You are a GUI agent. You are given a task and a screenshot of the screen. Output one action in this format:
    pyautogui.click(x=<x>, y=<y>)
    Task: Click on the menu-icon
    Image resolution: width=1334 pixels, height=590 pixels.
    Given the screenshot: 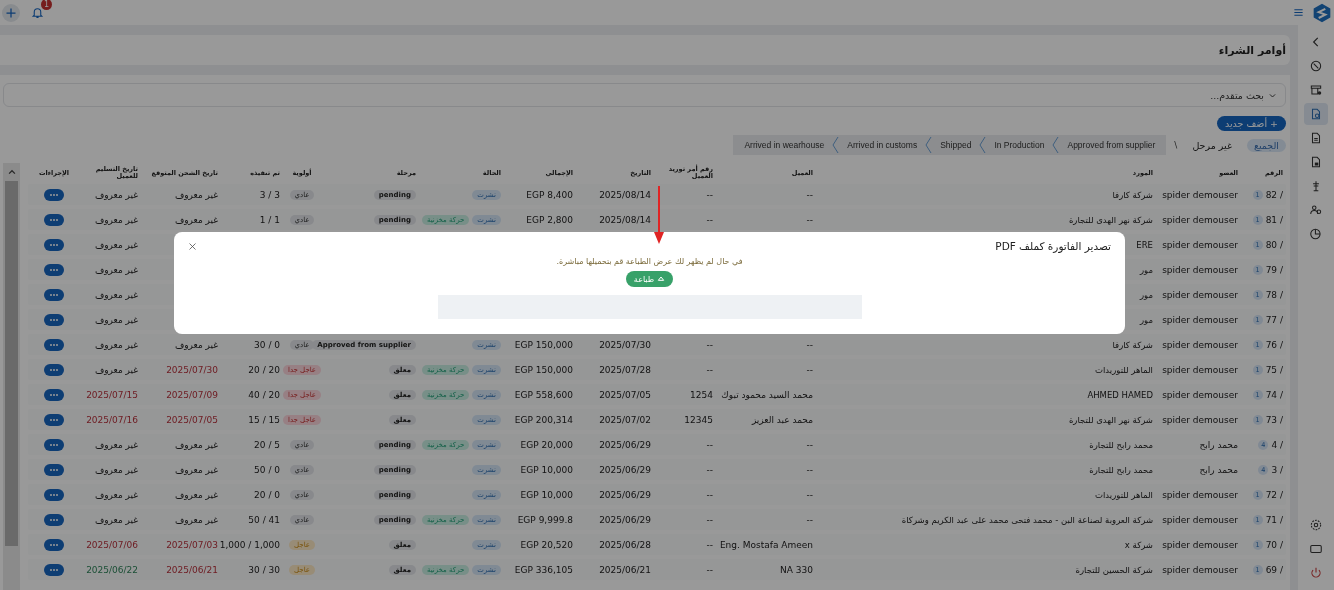 What is the action you would take?
    pyautogui.click(x=1298, y=12)
    